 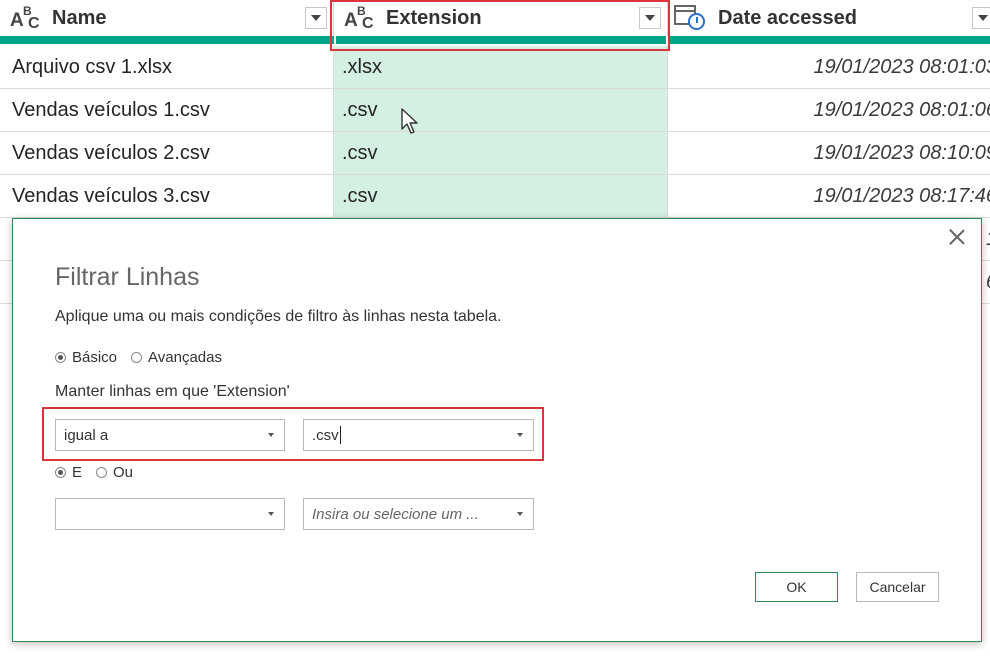 What do you see at coordinates (60, 357) in the screenshot?
I see `radio-button-basic` at bounding box center [60, 357].